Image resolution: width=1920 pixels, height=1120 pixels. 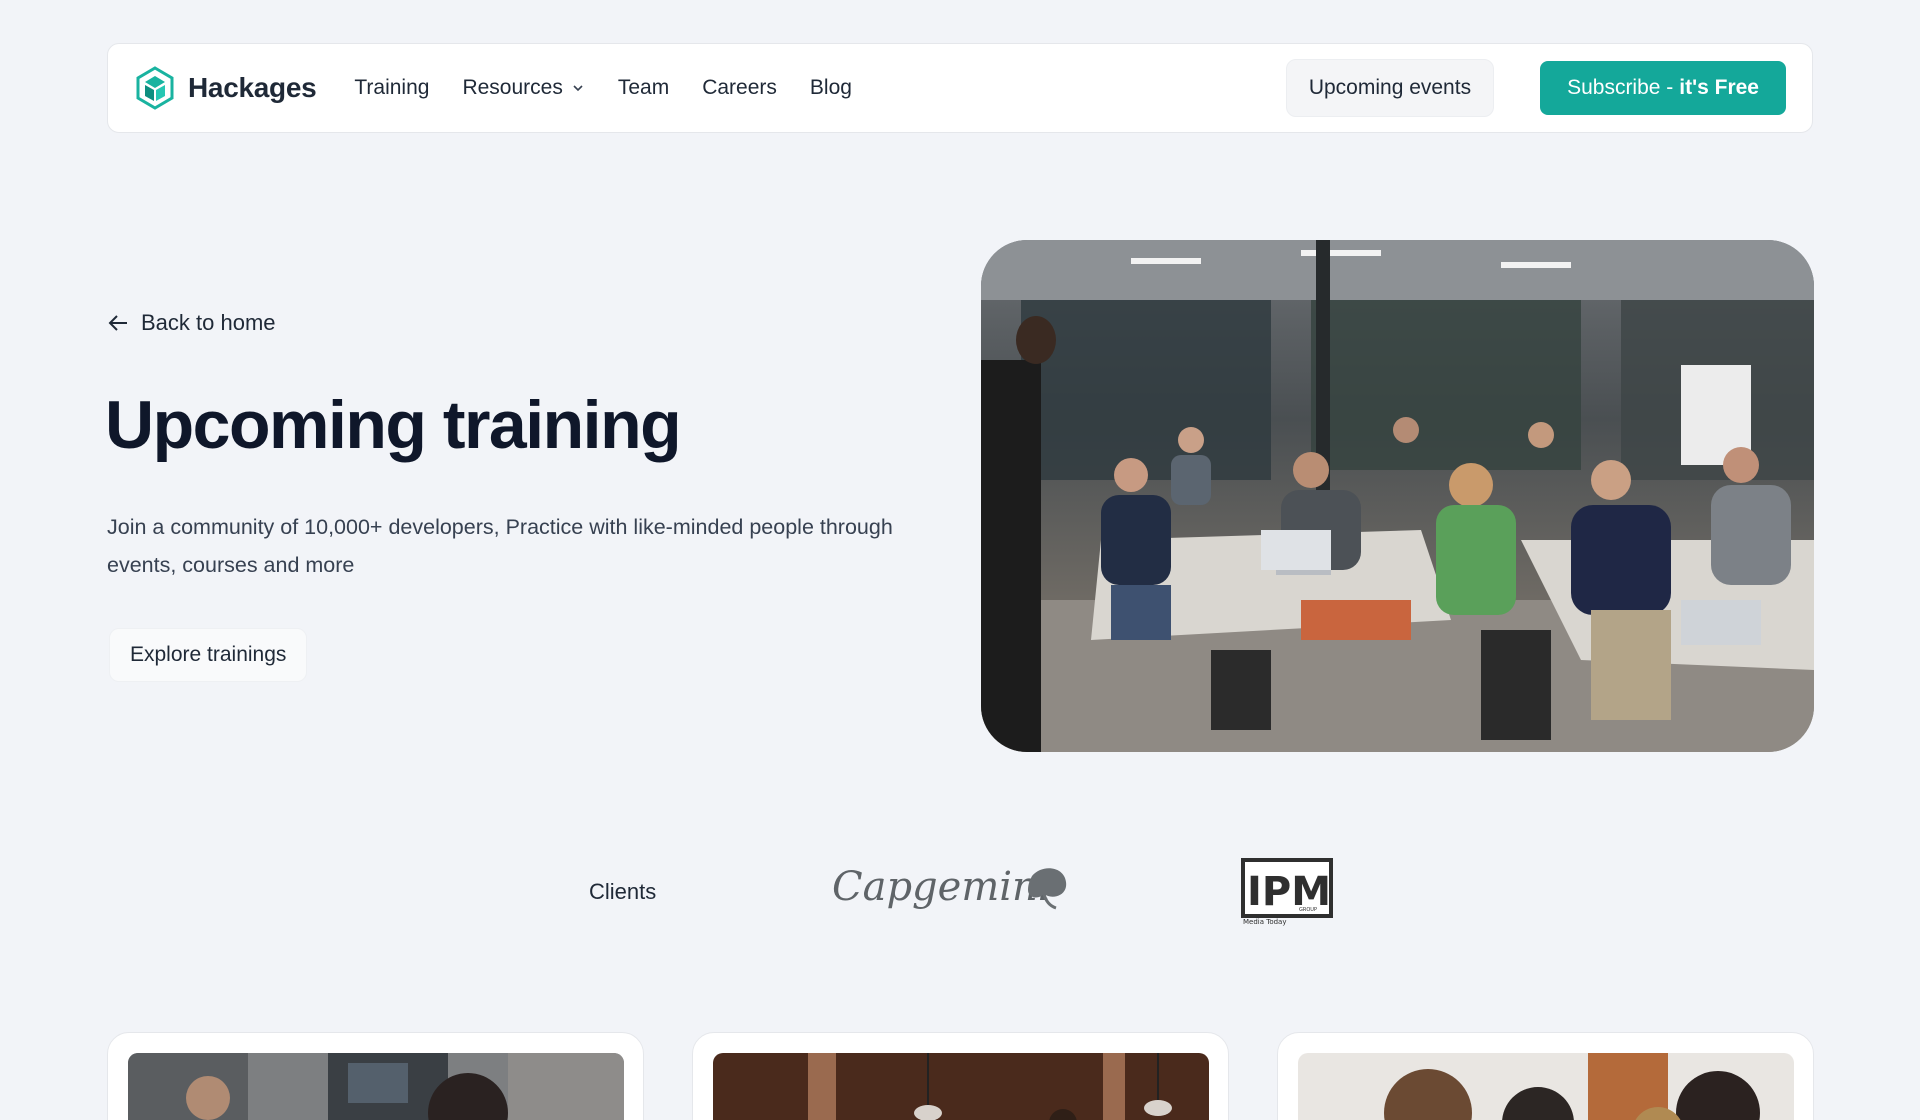 What do you see at coordinates (208, 322) in the screenshot?
I see `back-to-home-label: Back to home` at bounding box center [208, 322].